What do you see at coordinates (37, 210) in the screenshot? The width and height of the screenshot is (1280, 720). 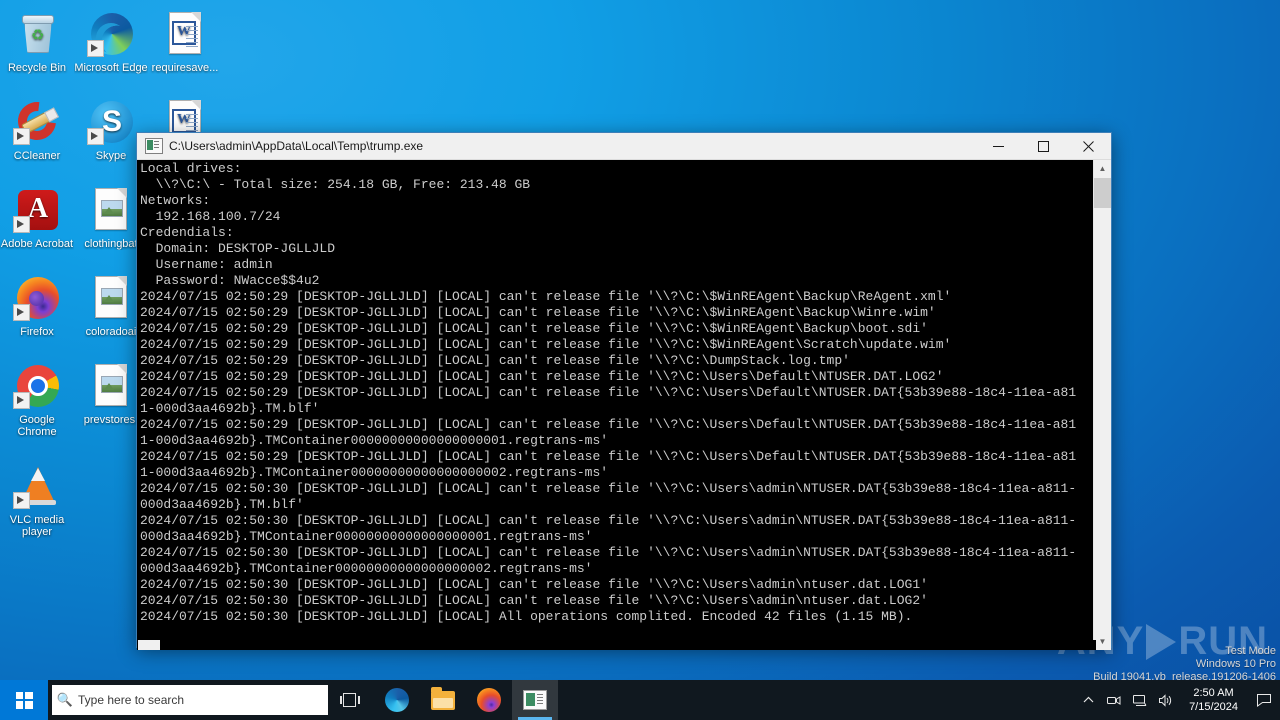 I see `adobe-acrobat-icon: A` at bounding box center [37, 210].